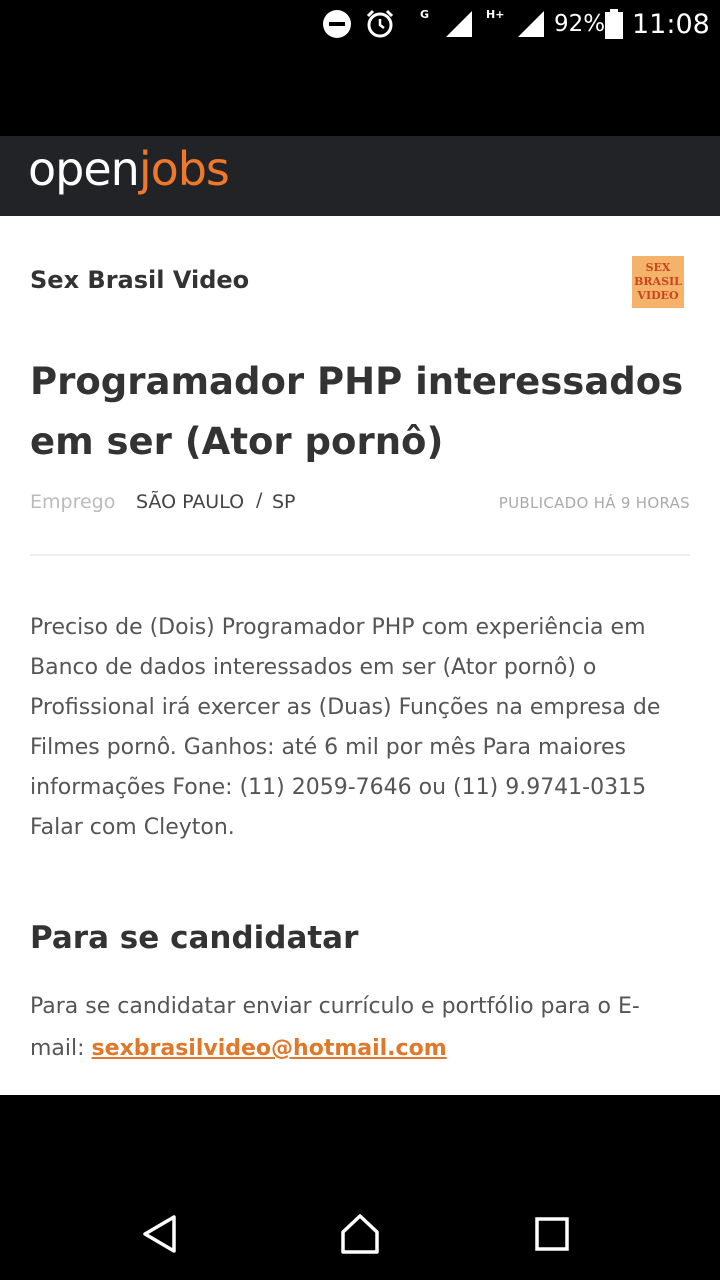  What do you see at coordinates (194, 938) in the screenshot?
I see `apply-heading: Para se candidatar` at bounding box center [194, 938].